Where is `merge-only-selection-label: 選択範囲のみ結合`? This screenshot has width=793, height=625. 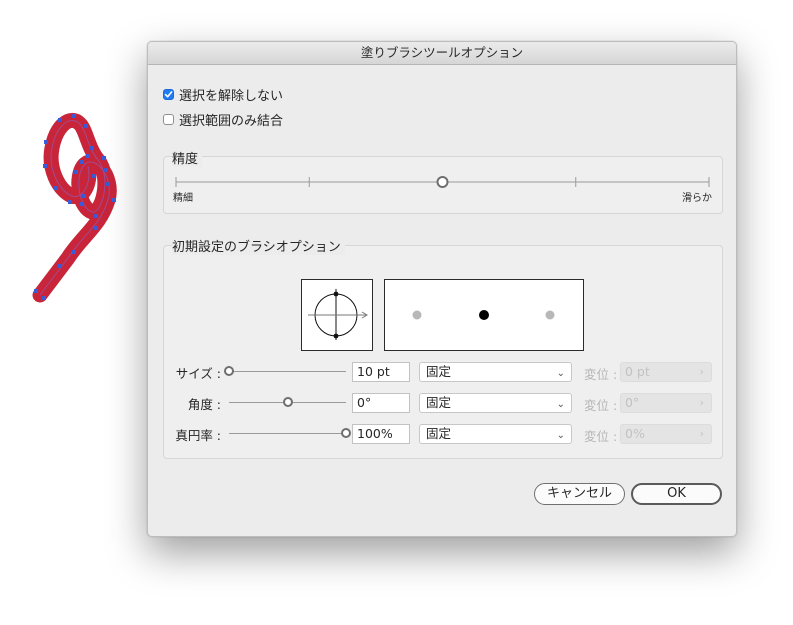 merge-only-selection-label: 選択範囲のみ結合 is located at coordinates (231, 121).